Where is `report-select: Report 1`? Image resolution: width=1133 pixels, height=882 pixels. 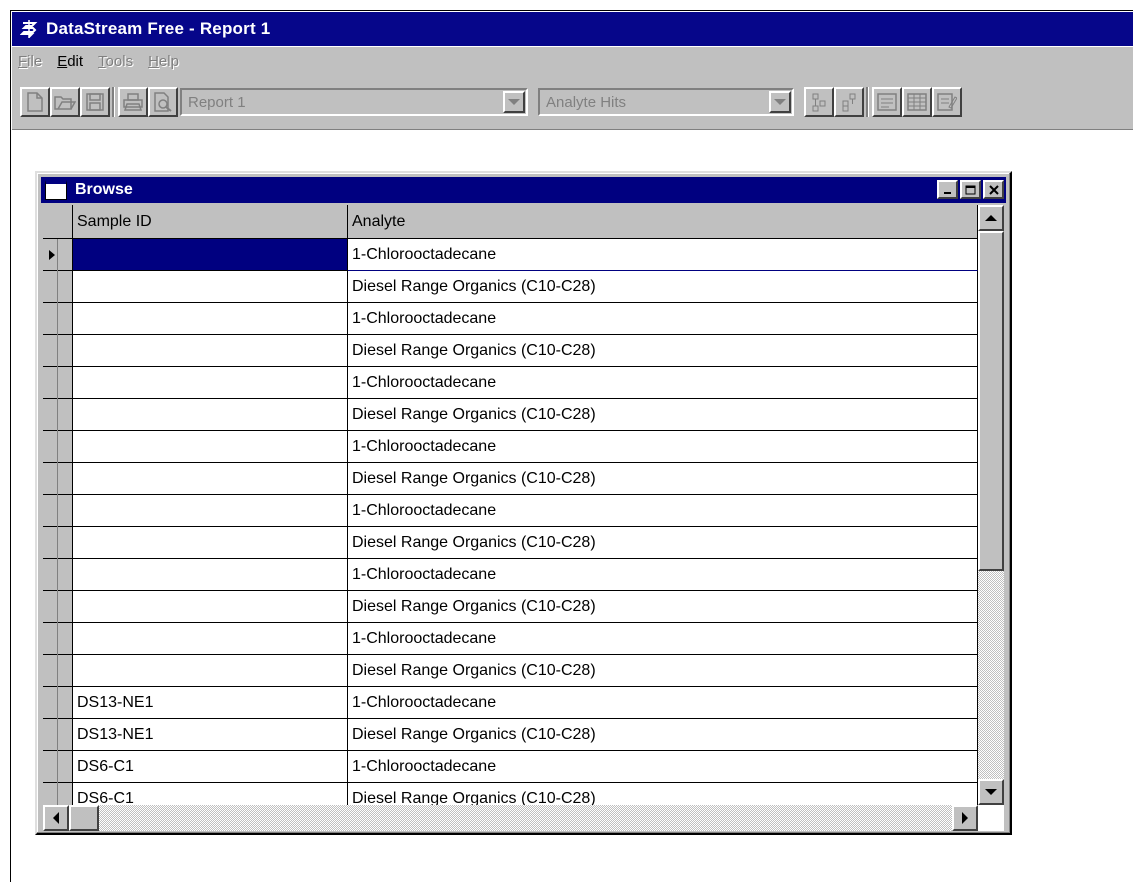
report-select: Report 1 is located at coordinates (354, 102).